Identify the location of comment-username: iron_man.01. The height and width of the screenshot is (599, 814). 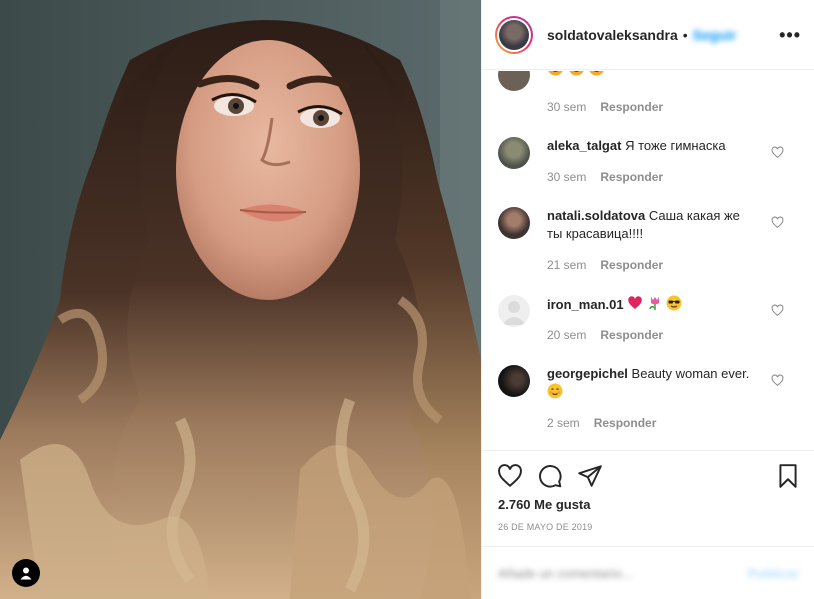
(585, 304).